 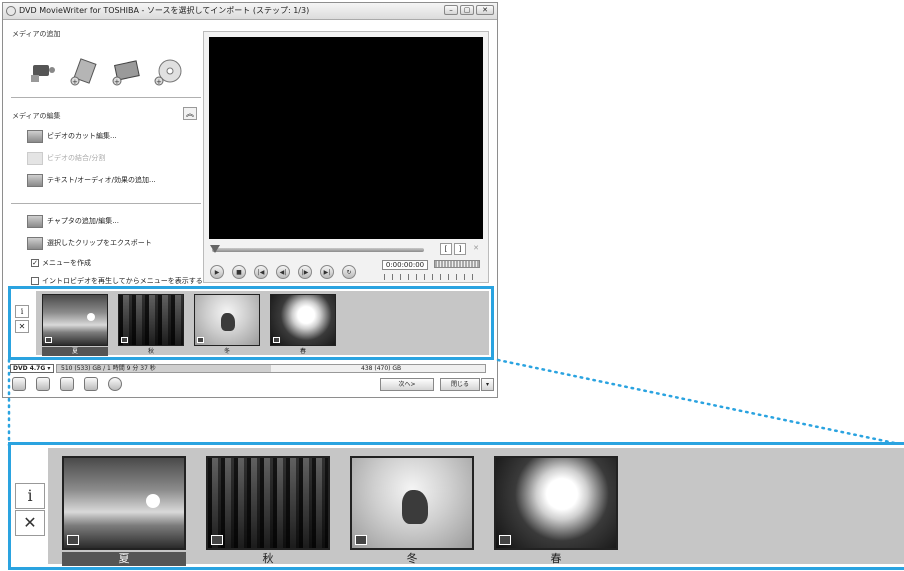 I want to click on seek-handle, so click(x=215, y=249).